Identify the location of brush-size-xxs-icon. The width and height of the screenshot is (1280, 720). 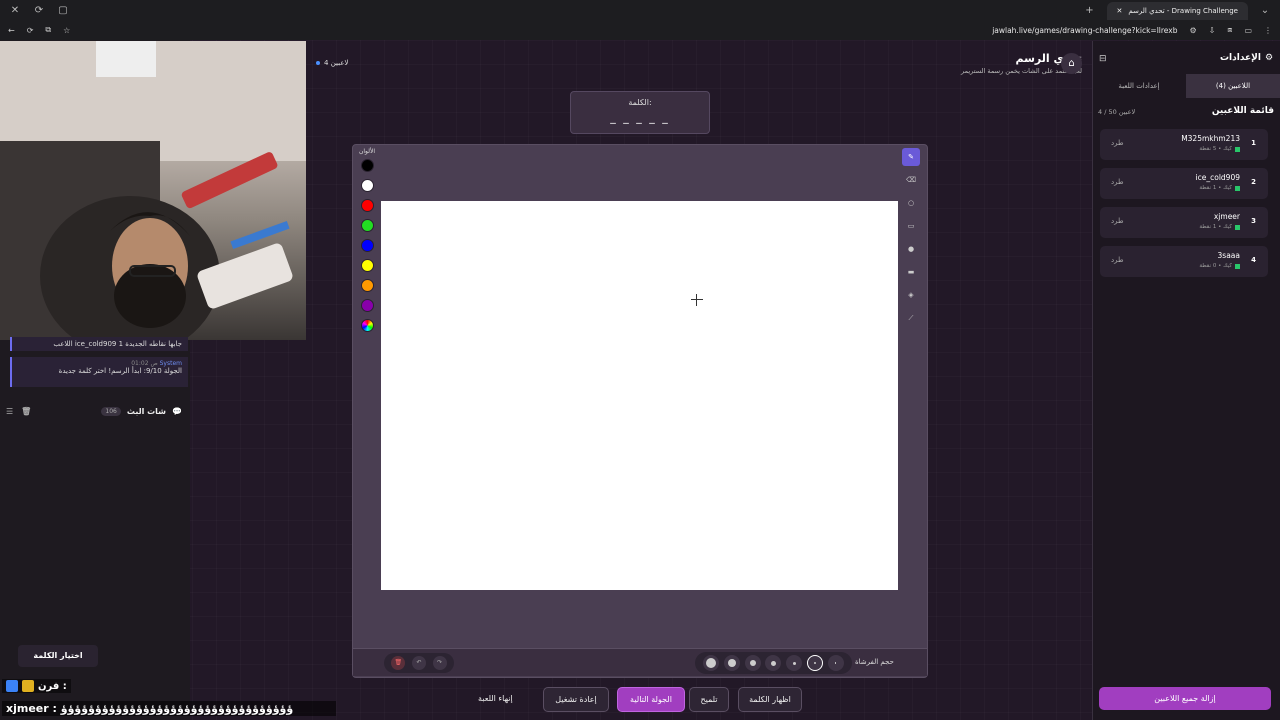
(814, 663).